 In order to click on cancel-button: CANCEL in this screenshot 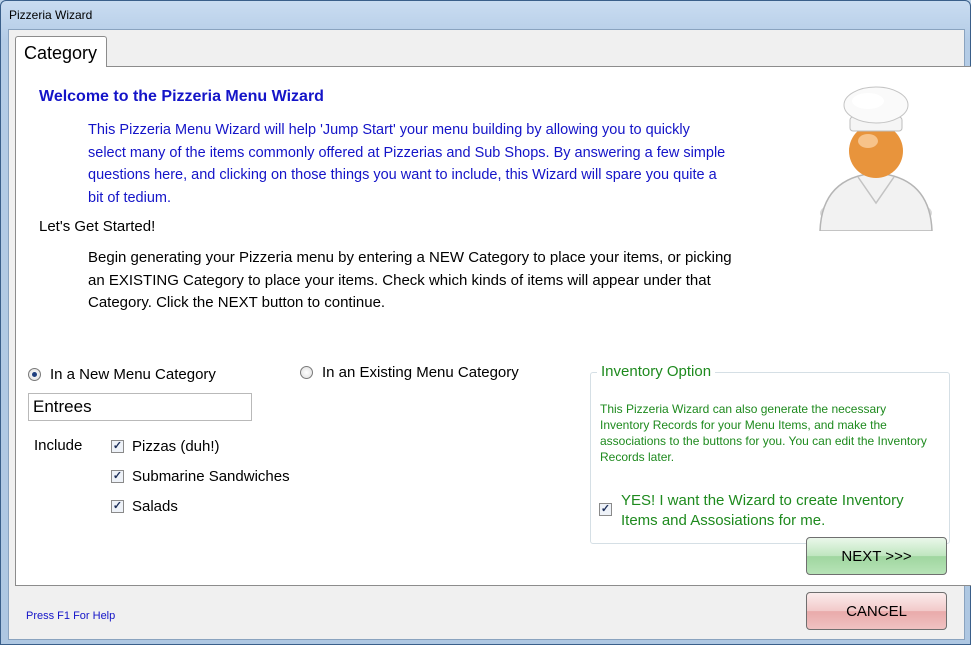, I will do `click(876, 611)`.